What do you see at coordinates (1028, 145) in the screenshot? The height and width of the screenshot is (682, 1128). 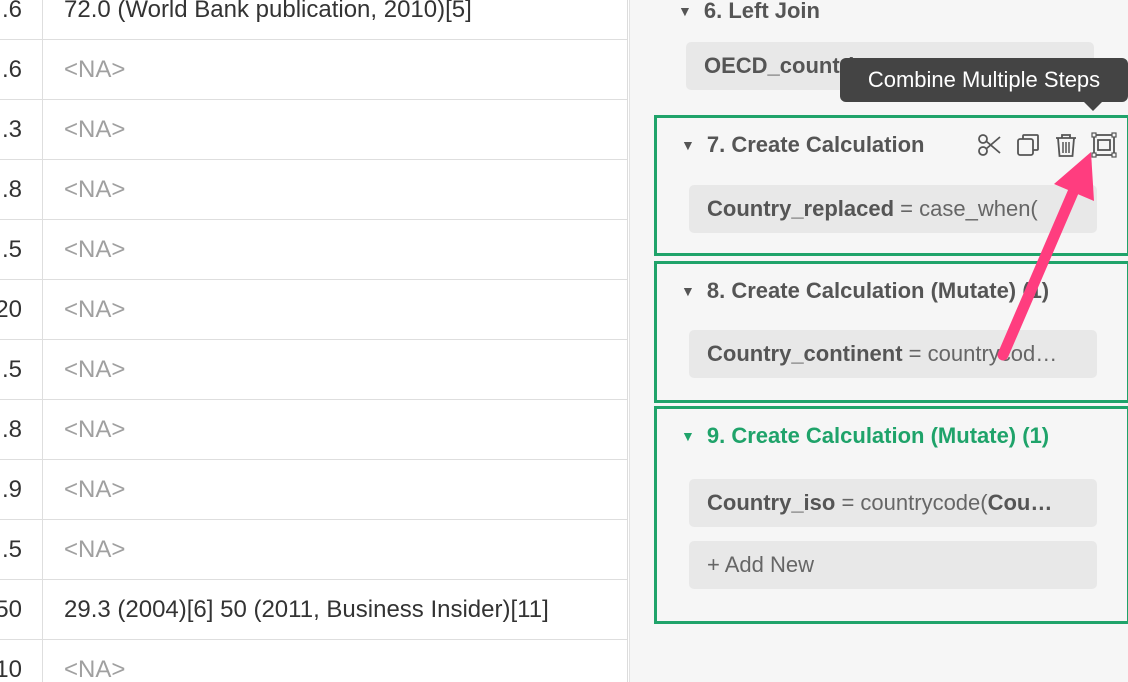 I see `copy-icon` at bounding box center [1028, 145].